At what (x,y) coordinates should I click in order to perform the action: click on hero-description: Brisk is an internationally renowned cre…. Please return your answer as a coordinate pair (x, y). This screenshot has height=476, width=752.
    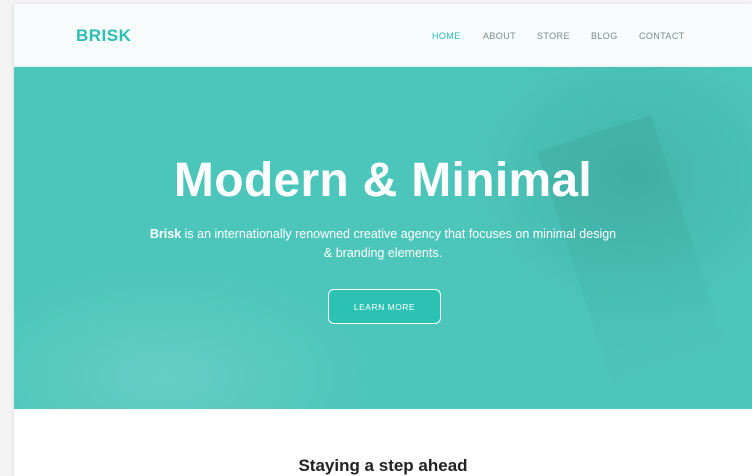
    Looking at the image, I should click on (383, 244).